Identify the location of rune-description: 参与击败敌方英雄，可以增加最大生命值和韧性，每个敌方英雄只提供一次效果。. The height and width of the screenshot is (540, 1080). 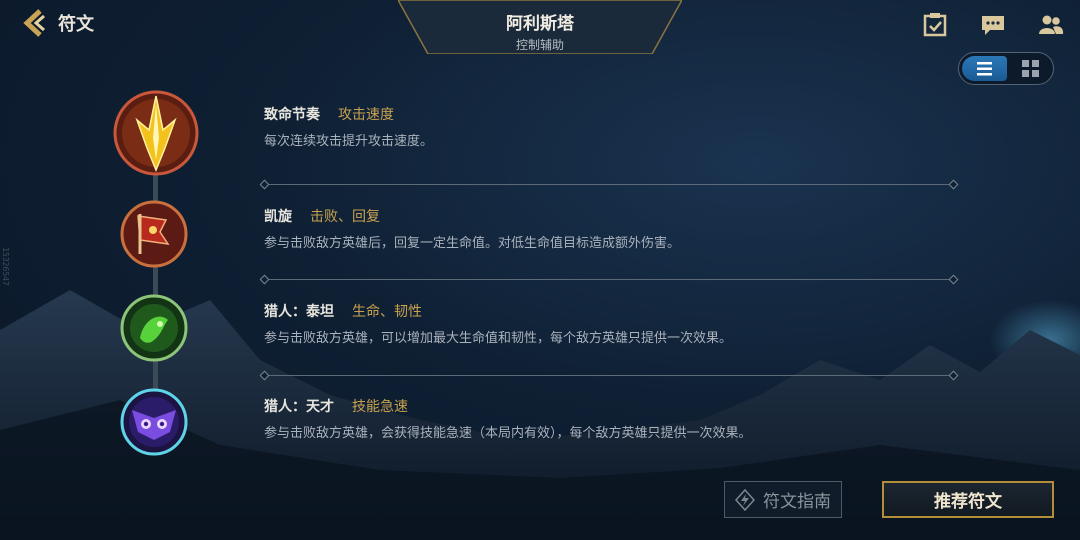
(498, 338).